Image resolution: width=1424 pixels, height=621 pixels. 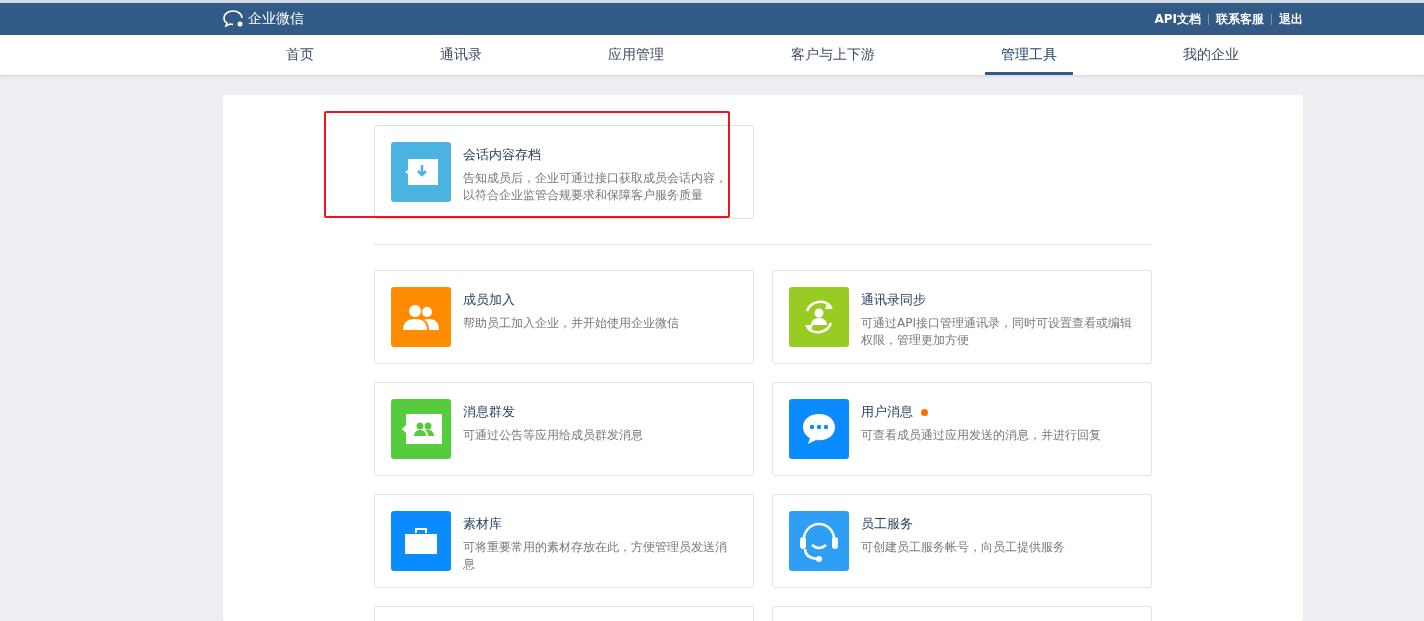 I want to click on tool-card: 员工服务 可创建员工服务帐号，向员工提供服务, so click(x=962, y=541).